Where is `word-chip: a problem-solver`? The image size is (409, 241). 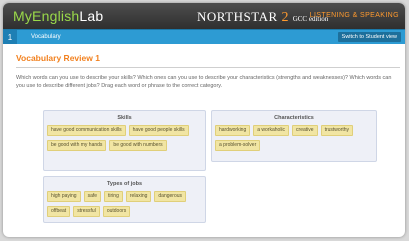
word-chip: a problem-solver is located at coordinates (238, 145).